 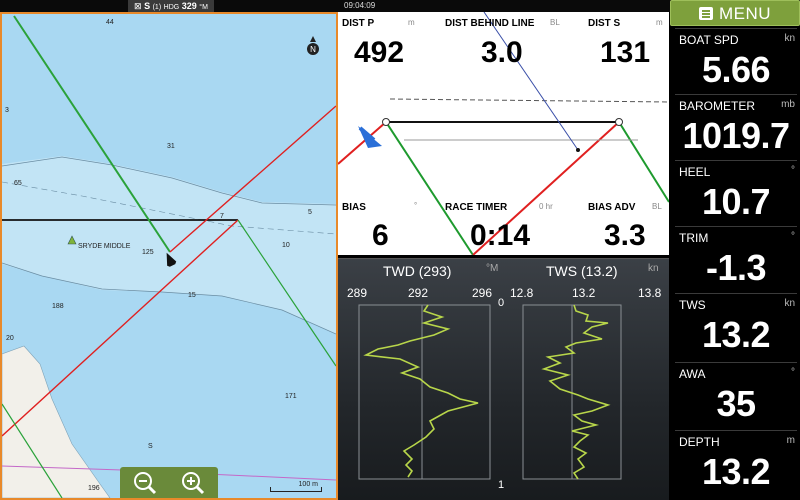 I want to click on cell-value: 35, so click(x=736, y=403).